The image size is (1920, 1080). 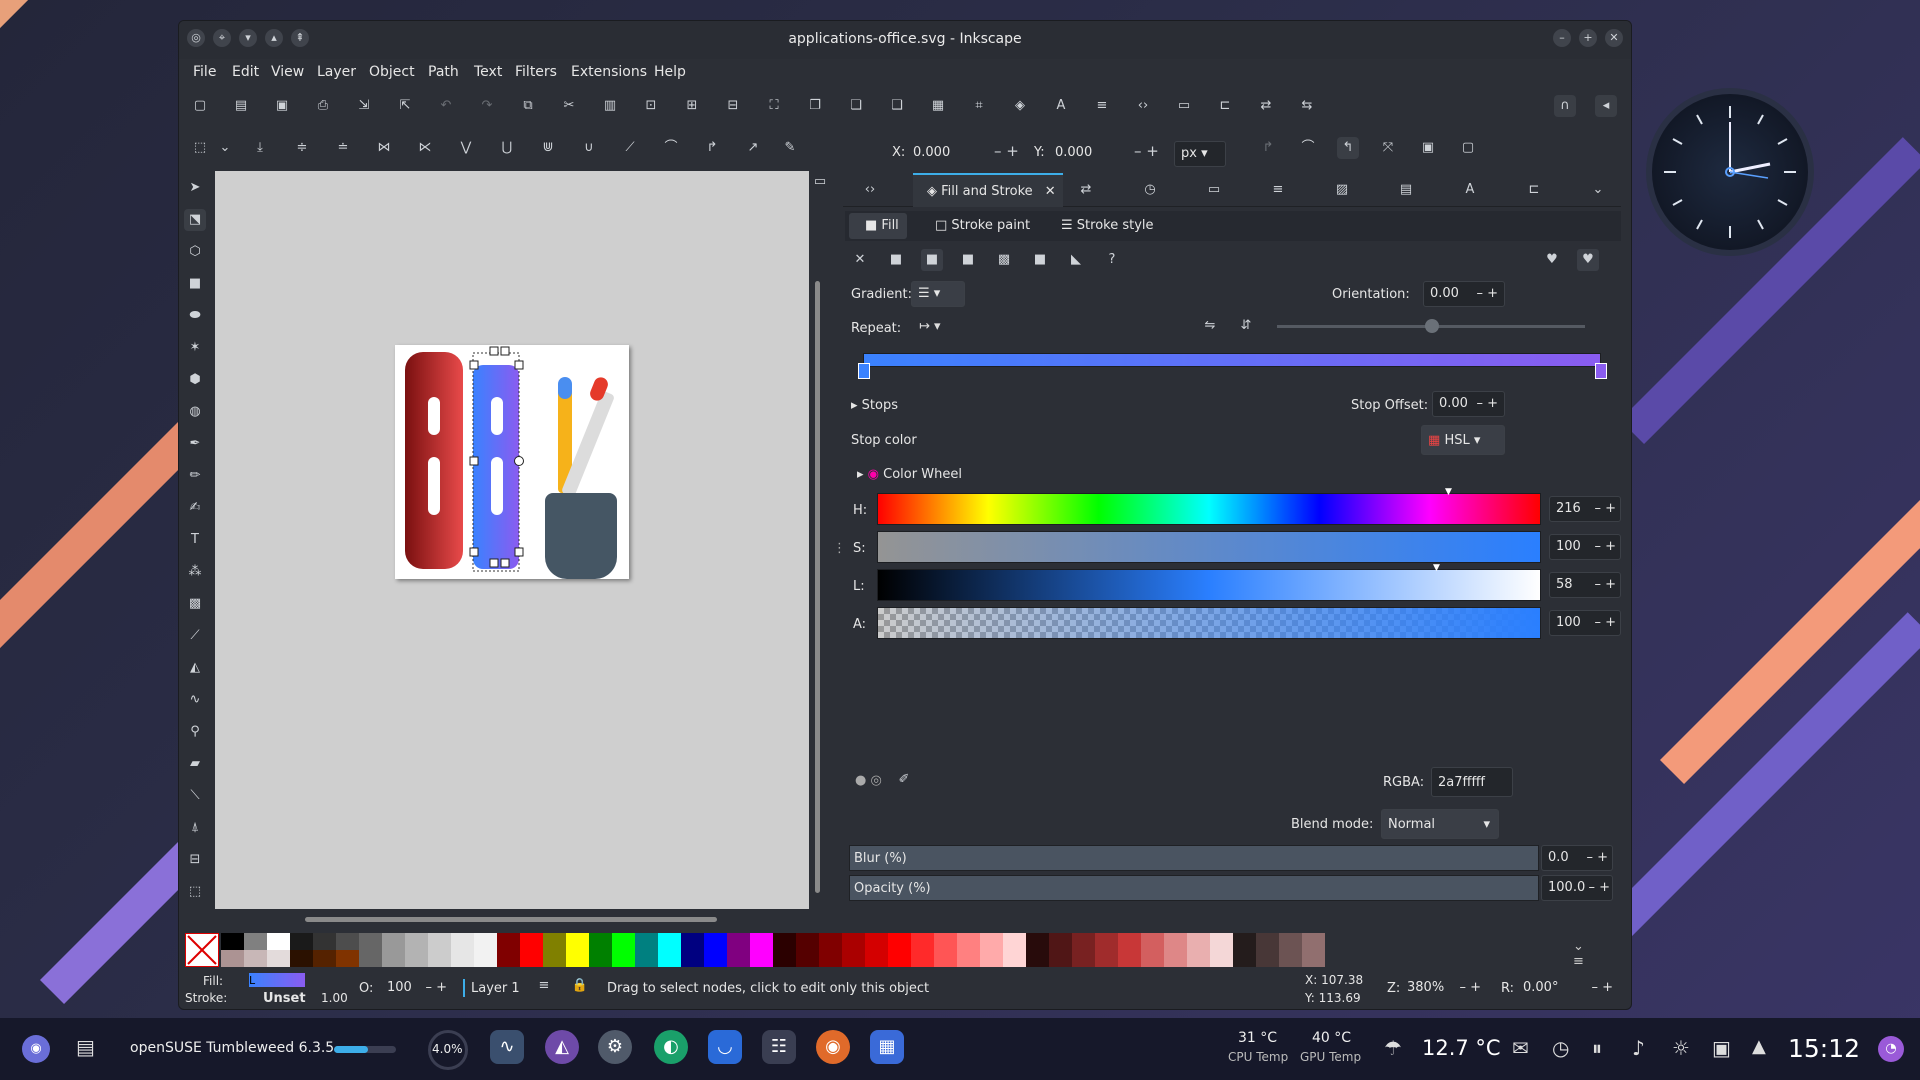 I want to click on zoom-fit-icon: ⛶, so click(x=774, y=106).